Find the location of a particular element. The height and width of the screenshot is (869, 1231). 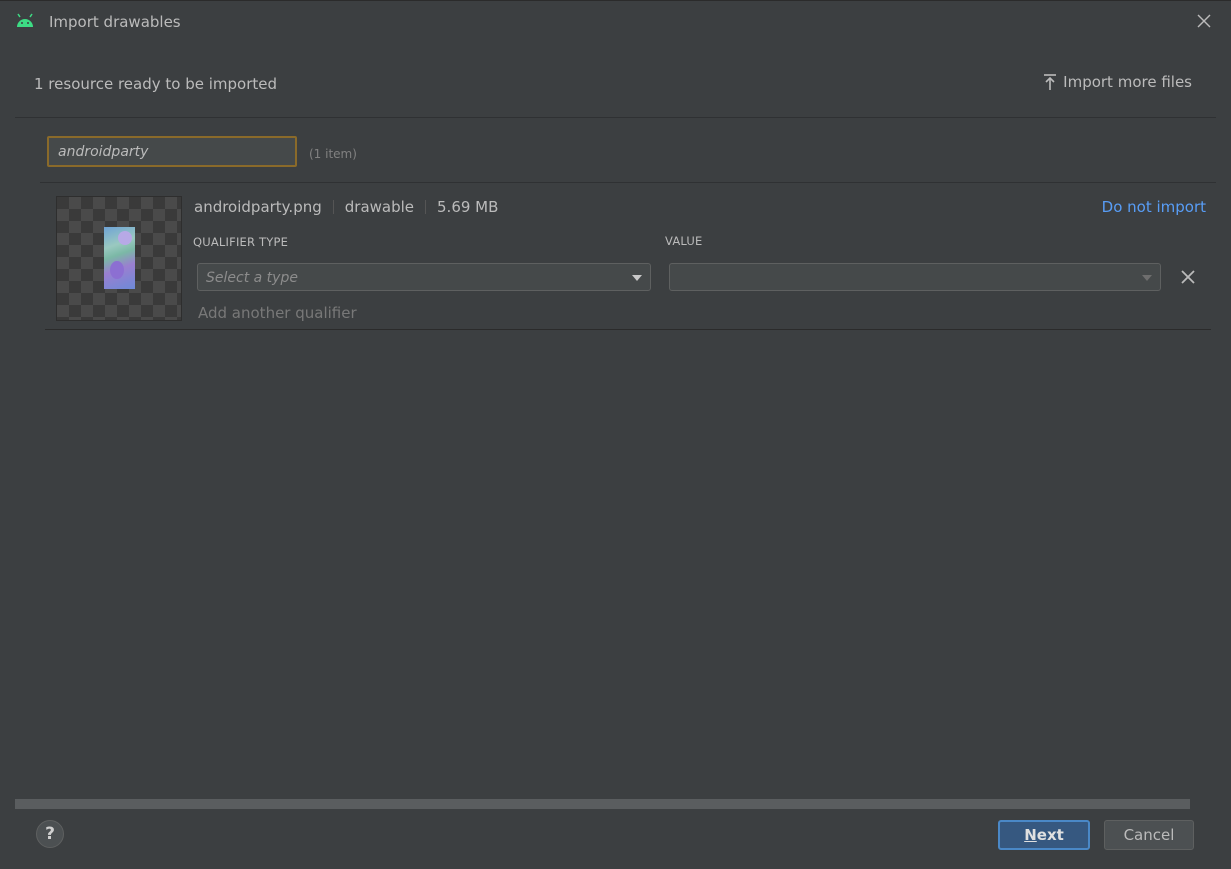

remove-qualifier-icon is located at coordinates (1188, 277).